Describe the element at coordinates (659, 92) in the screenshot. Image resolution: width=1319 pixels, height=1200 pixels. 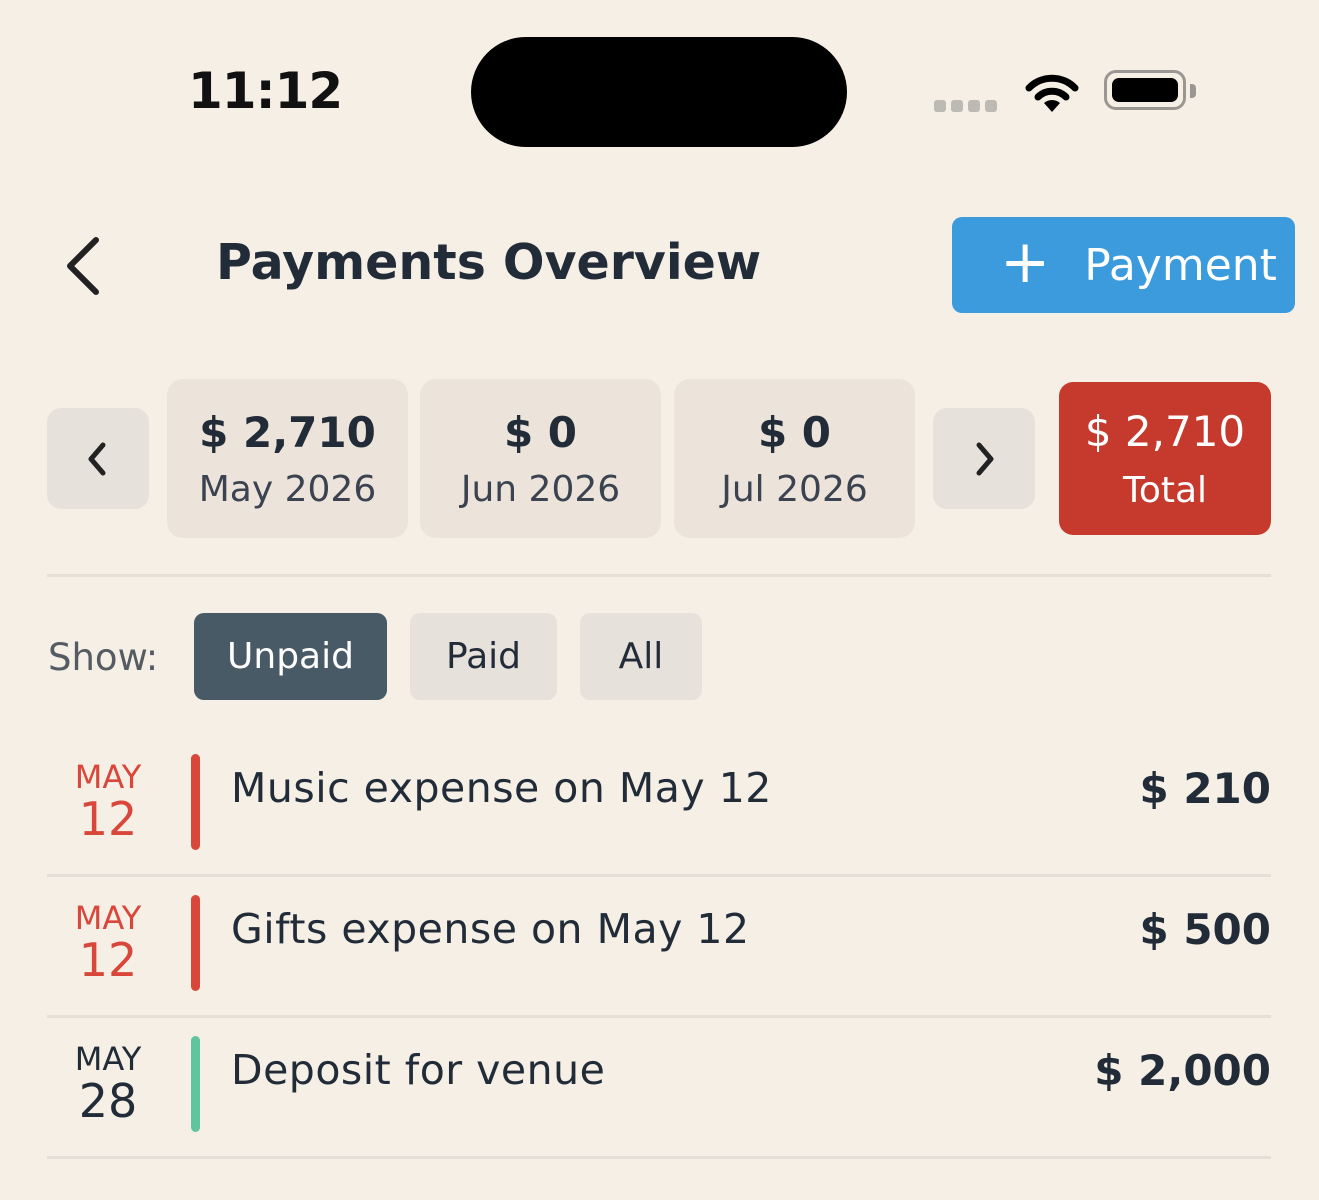
I see `dynamic-island` at that location.